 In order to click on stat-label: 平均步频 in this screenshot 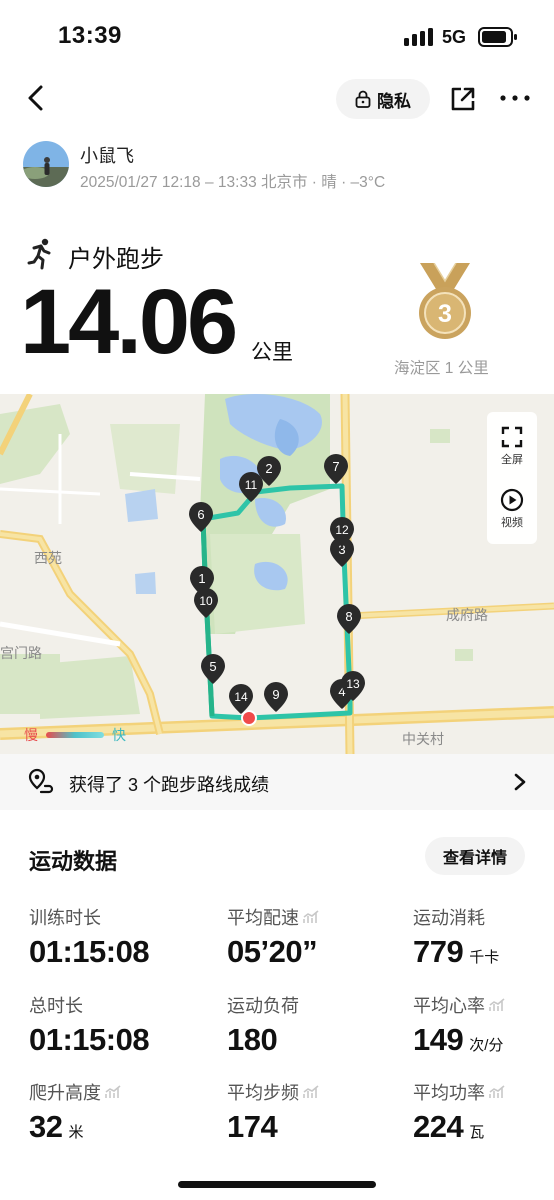, I will do `click(263, 1093)`.